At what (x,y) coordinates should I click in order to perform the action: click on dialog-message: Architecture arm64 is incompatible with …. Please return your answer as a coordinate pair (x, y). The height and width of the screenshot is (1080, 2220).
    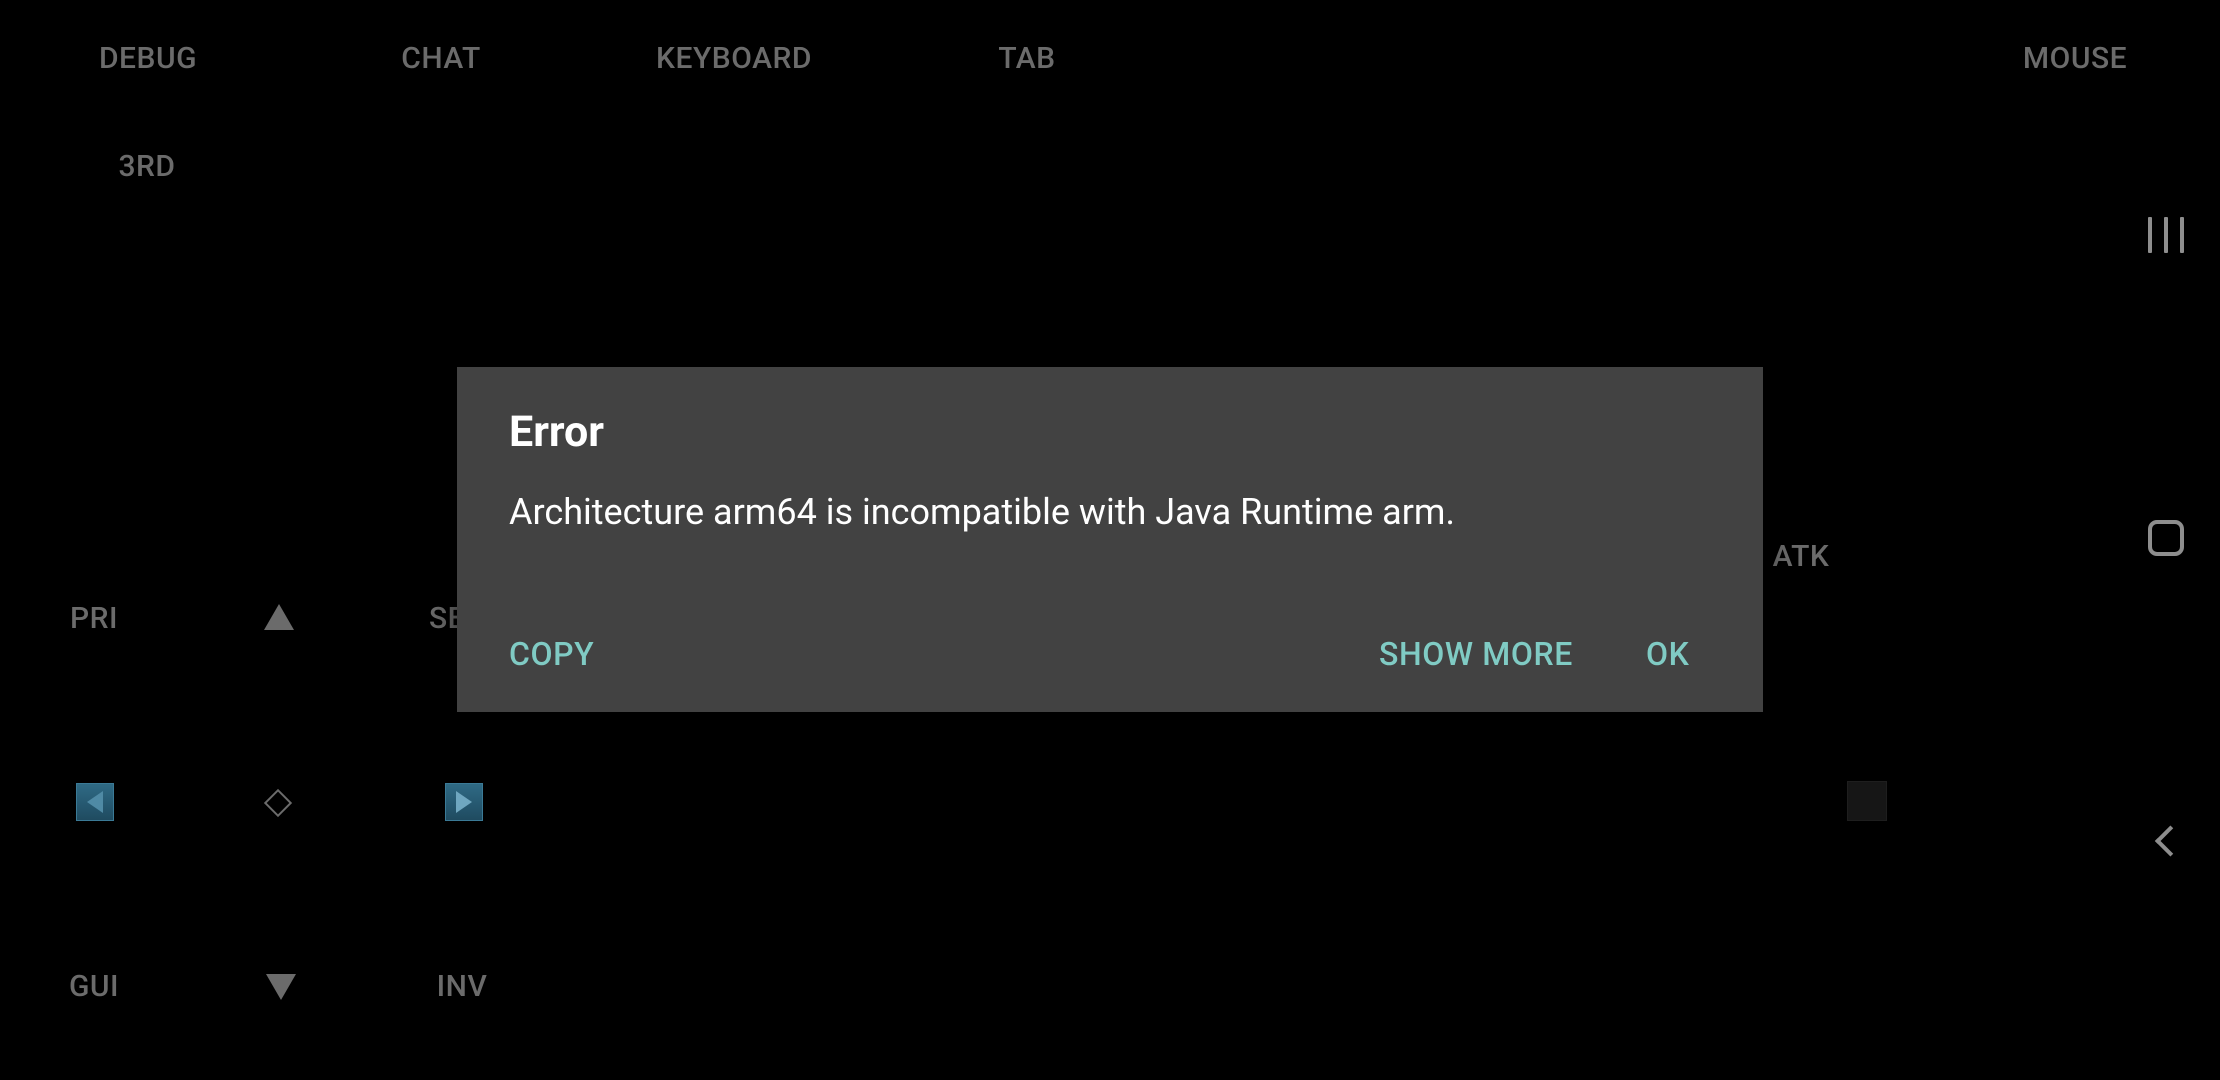
    Looking at the image, I should click on (982, 512).